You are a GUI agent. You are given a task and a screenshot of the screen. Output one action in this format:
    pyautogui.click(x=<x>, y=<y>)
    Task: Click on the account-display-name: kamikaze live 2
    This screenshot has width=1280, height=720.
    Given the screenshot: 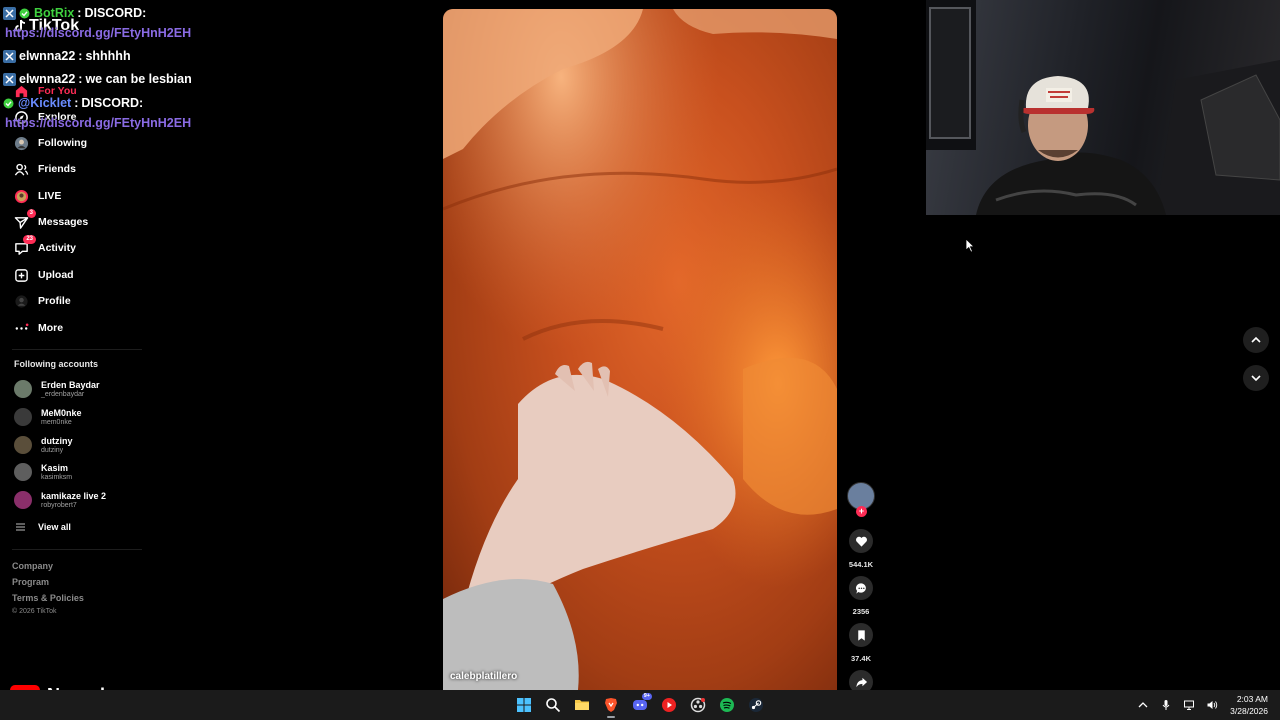 What is the action you would take?
    pyautogui.click(x=74, y=496)
    